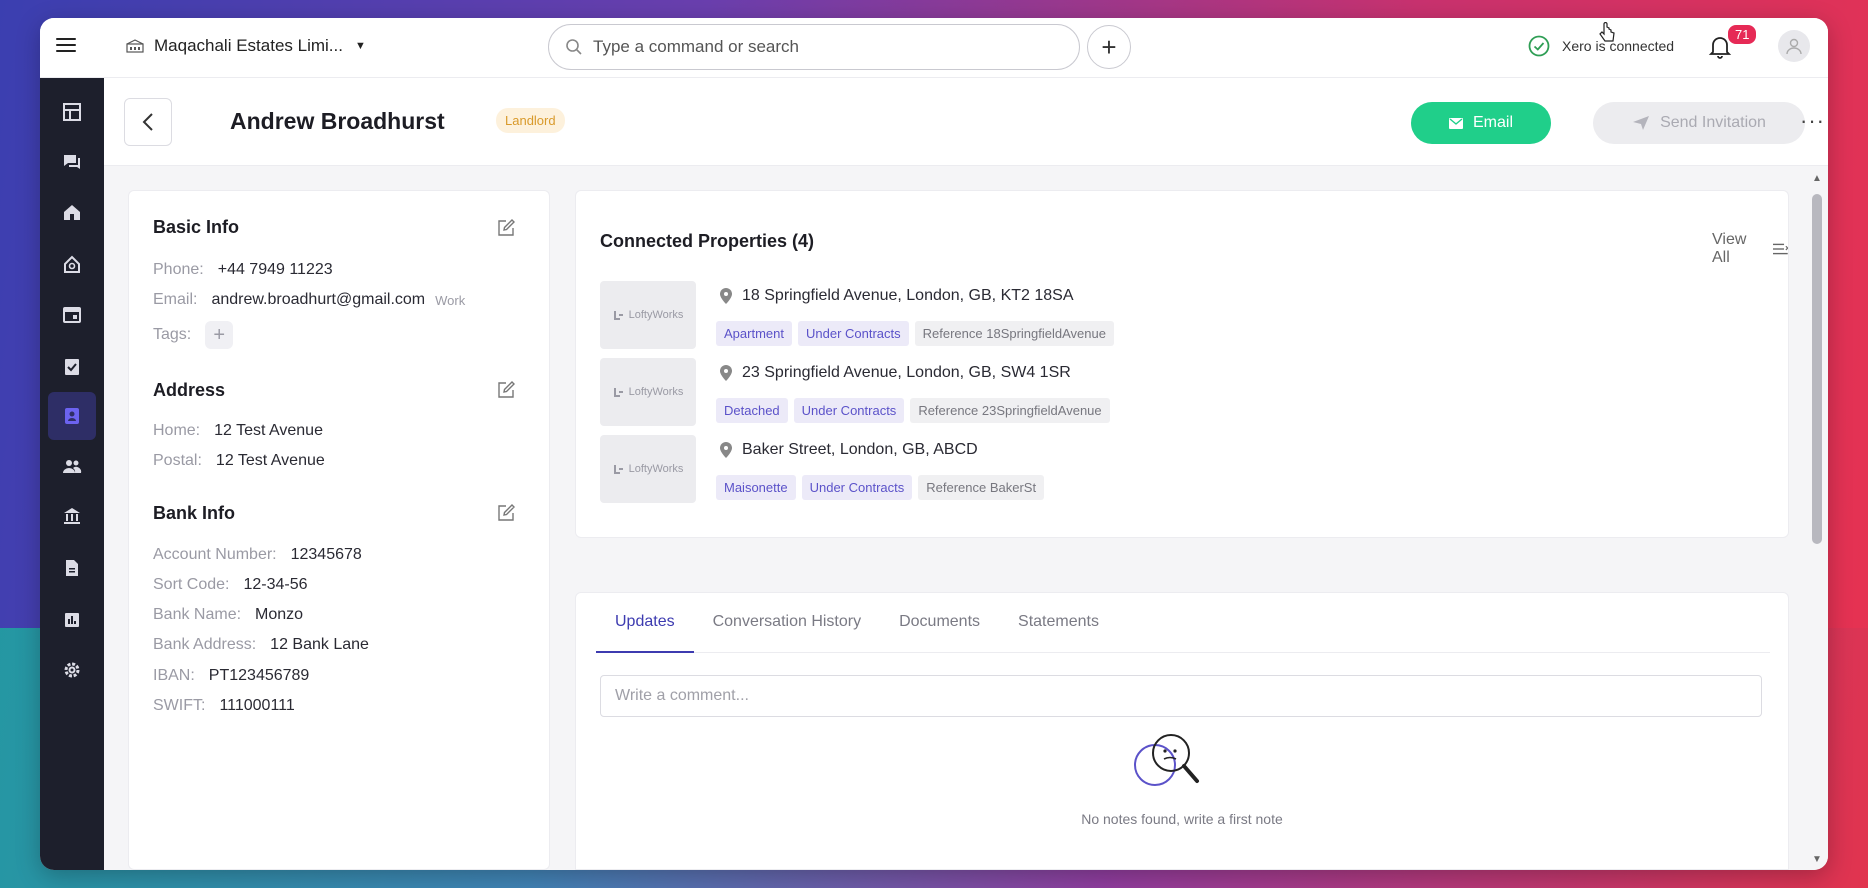  I want to click on bank-address-value: 12 Bank Lane, so click(319, 644).